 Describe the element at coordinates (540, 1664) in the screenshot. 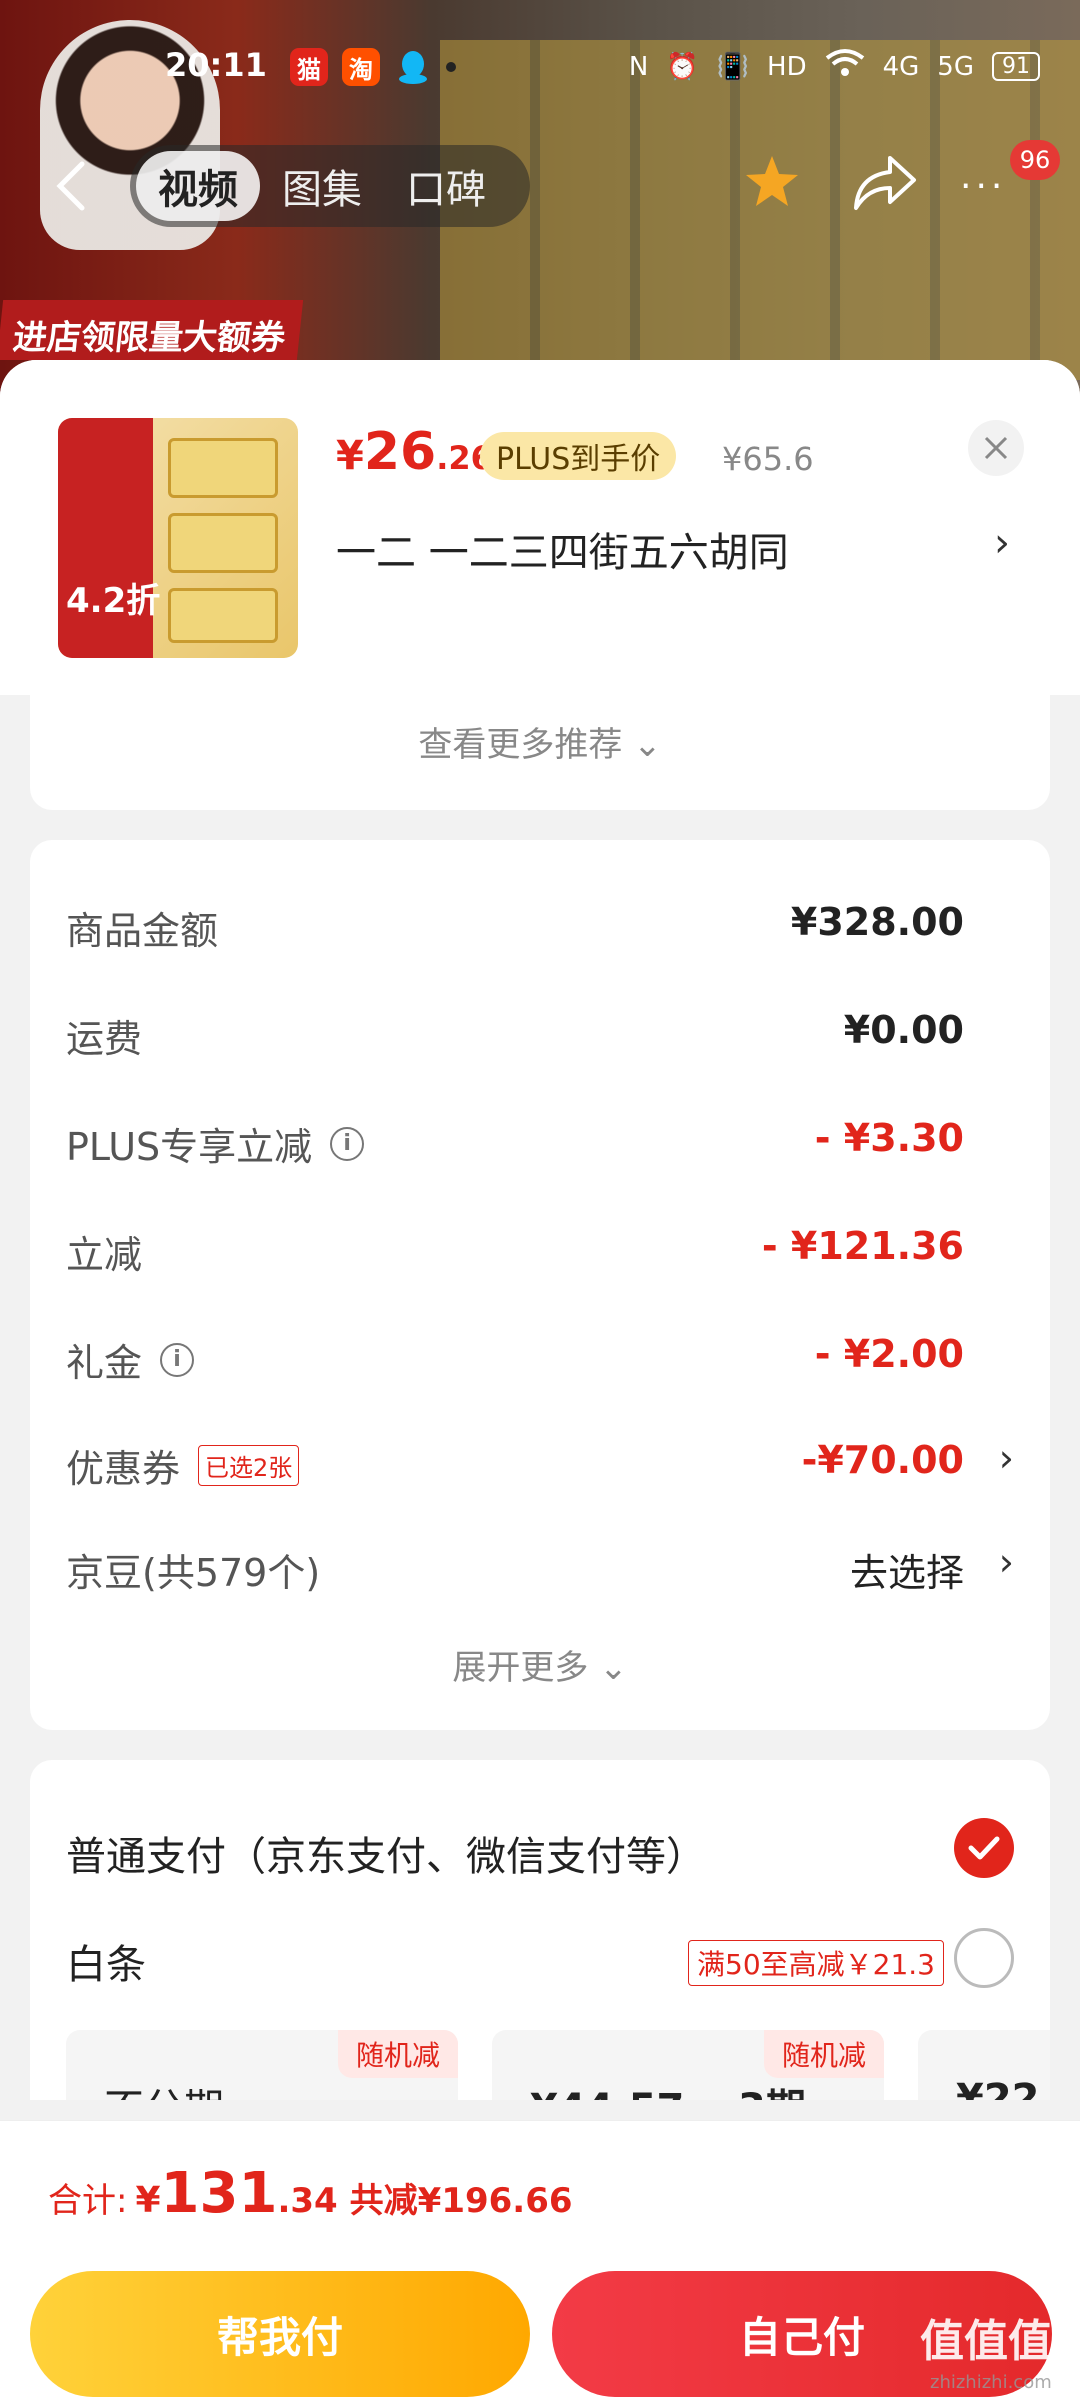

I see `expand-more-button: 展开更多 ⌄` at that location.